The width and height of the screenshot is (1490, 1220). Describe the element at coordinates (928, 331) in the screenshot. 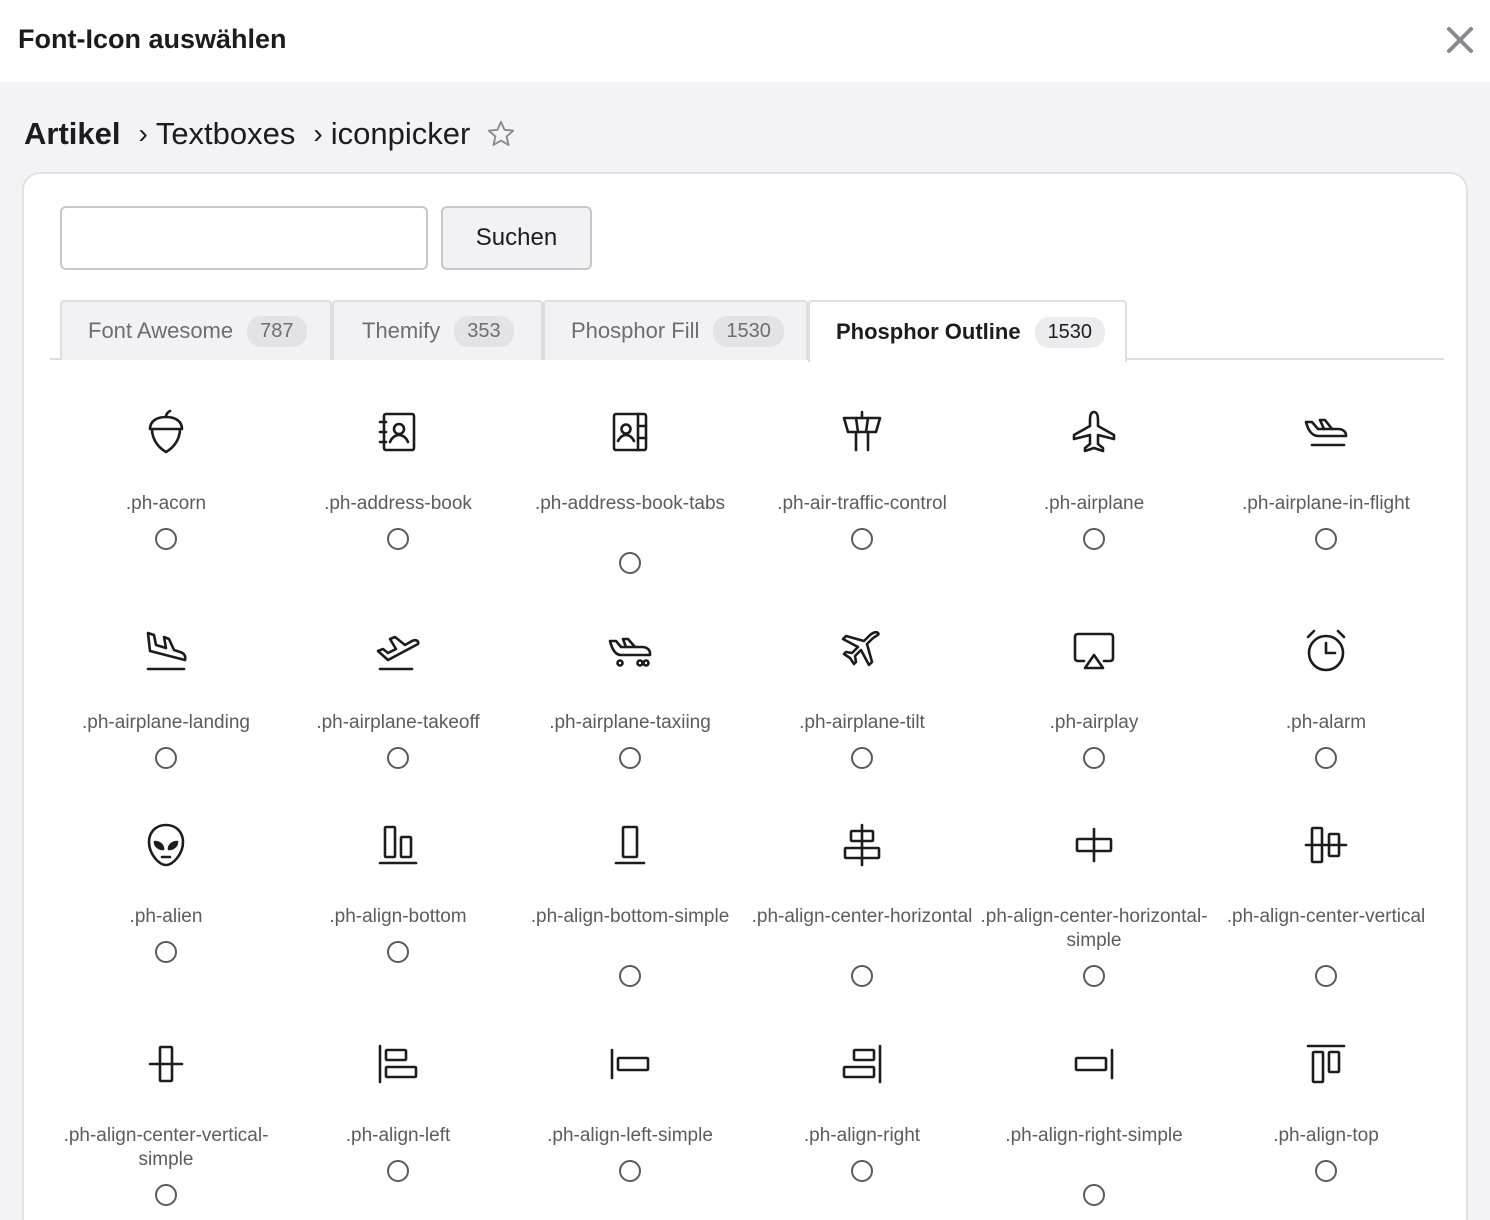

I see `tab-label: Phosphor Outline` at that location.